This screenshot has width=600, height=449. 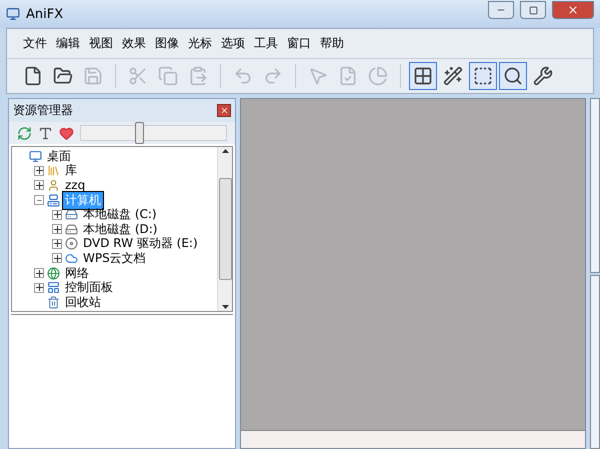 I want to click on maximize-icon, so click(x=533, y=10).